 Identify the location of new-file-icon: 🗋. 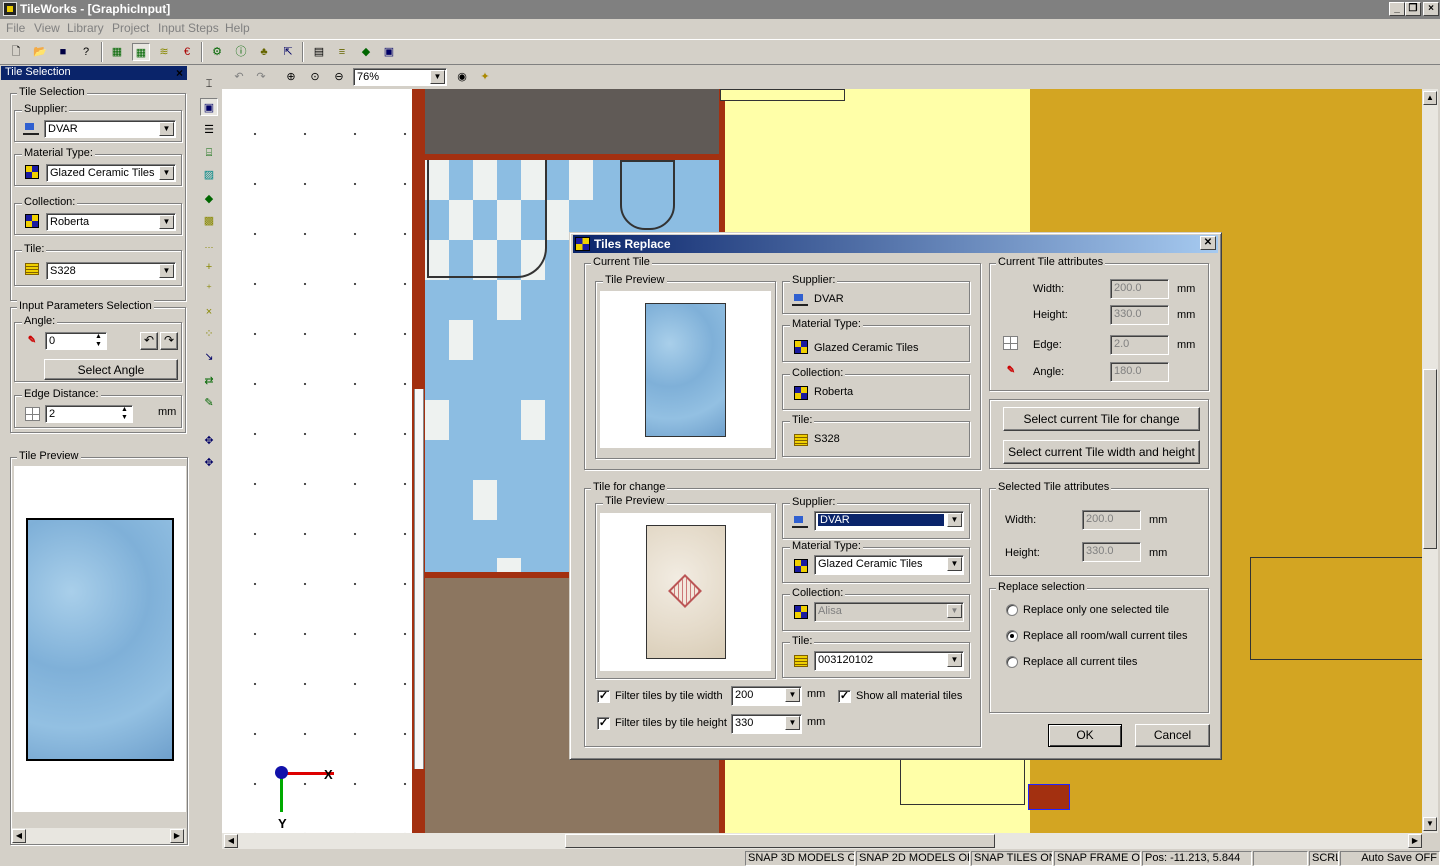
(16, 52).